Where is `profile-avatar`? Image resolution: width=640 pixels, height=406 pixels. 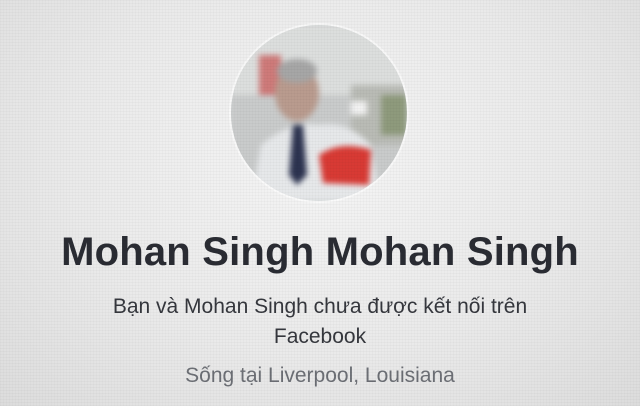
profile-avatar is located at coordinates (319, 113).